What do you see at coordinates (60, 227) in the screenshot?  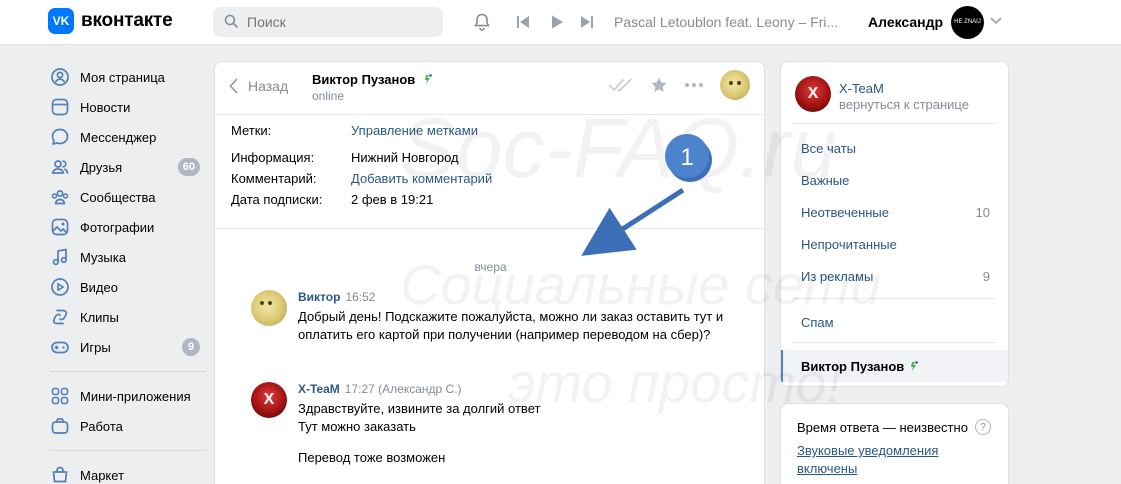 I see `photo-icon` at bounding box center [60, 227].